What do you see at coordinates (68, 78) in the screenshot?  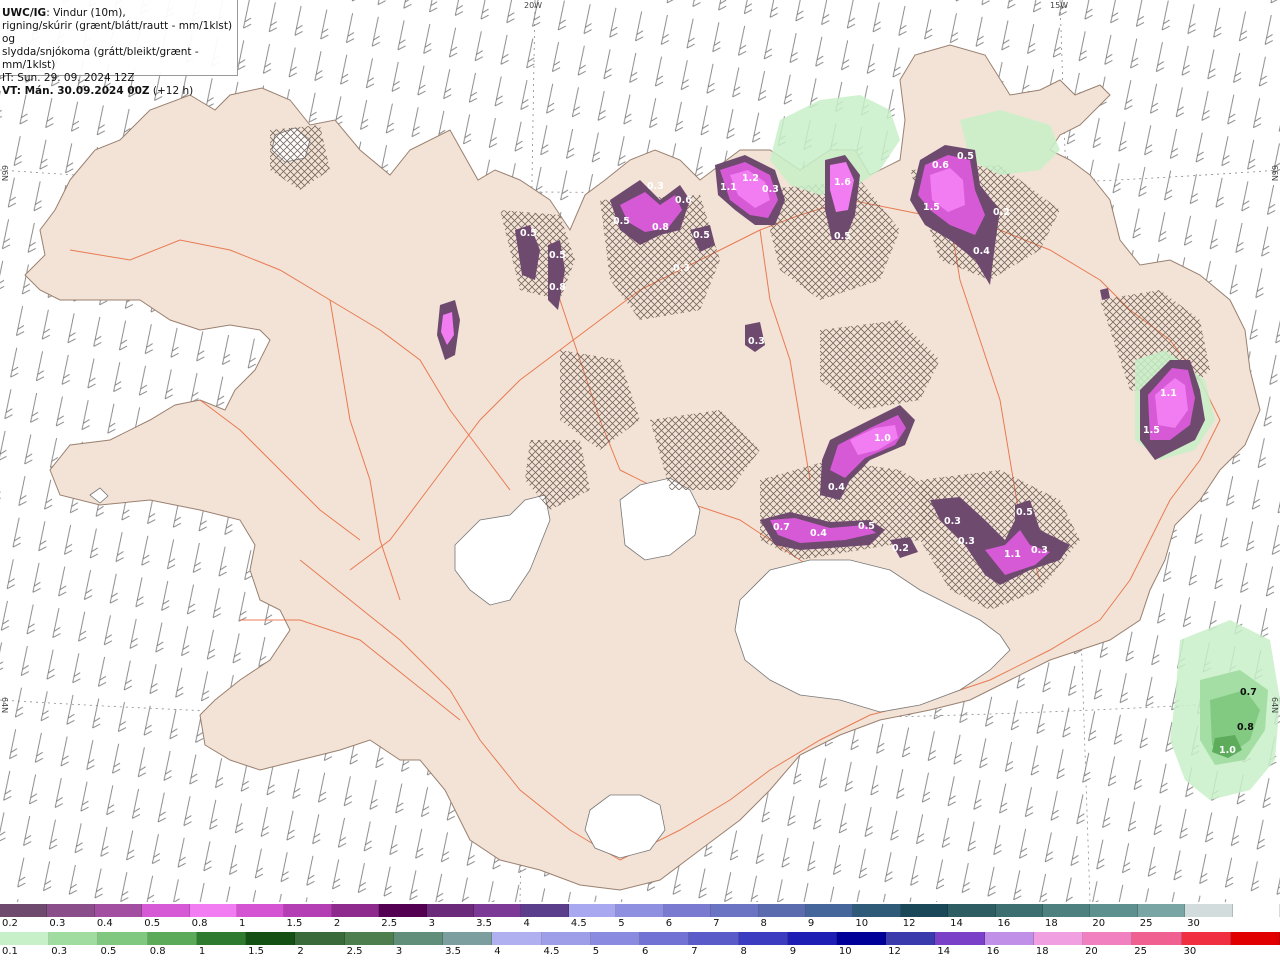 I see `issue-time: IT: Sun. 29. 09. 2024 12Z` at bounding box center [68, 78].